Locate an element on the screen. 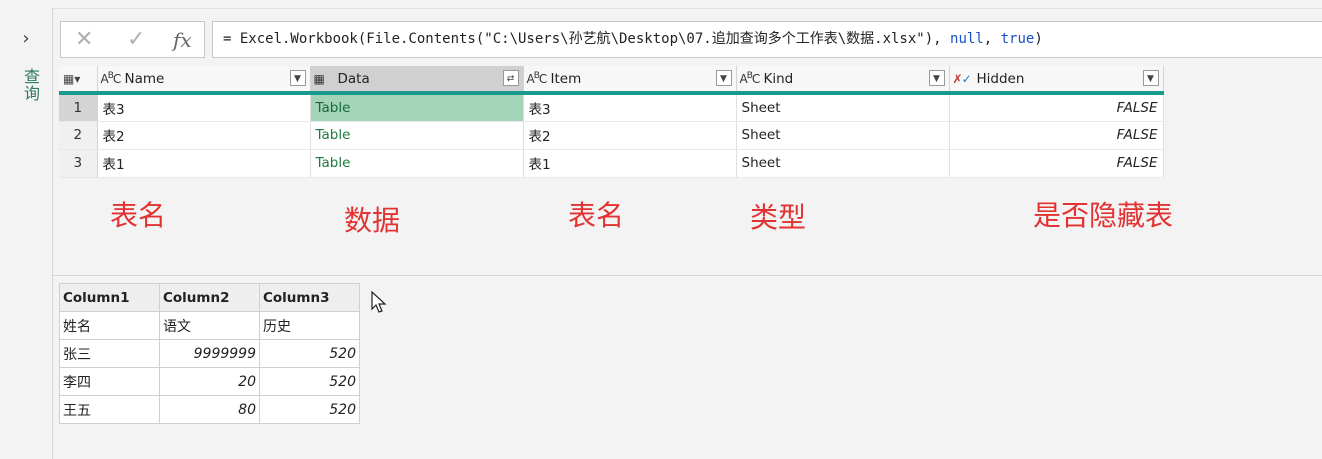  table-type-icon: ▦ is located at coordinates (326, 79).